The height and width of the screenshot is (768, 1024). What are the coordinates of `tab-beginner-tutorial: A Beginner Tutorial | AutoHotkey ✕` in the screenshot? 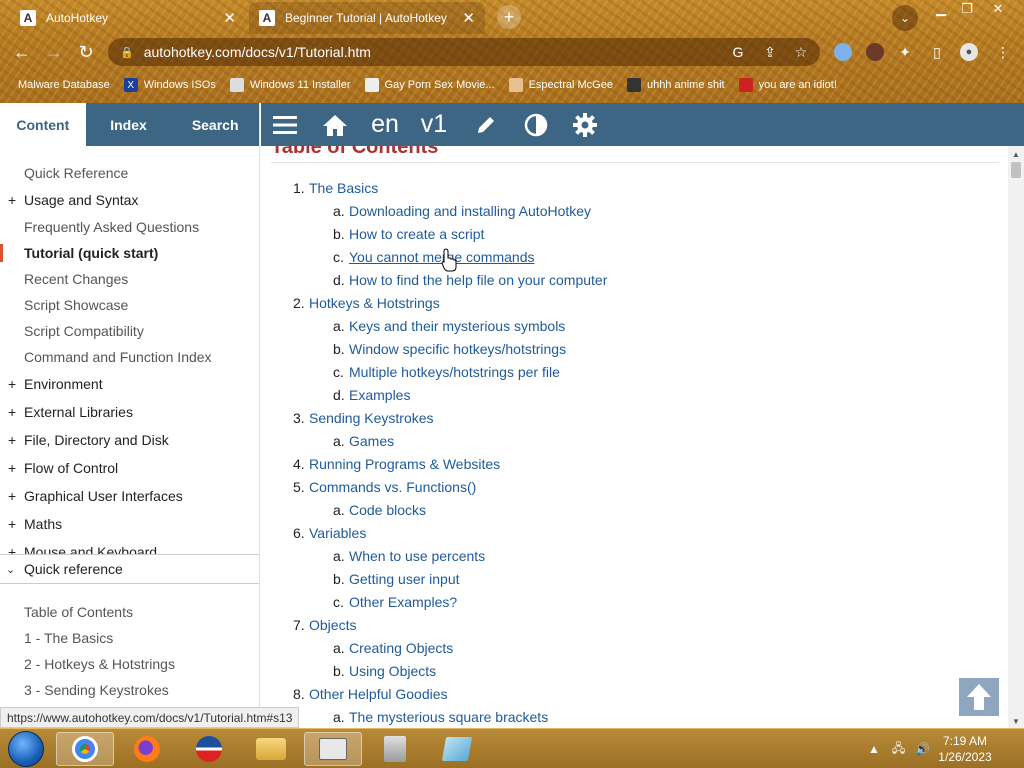 It's located at (367, 18).